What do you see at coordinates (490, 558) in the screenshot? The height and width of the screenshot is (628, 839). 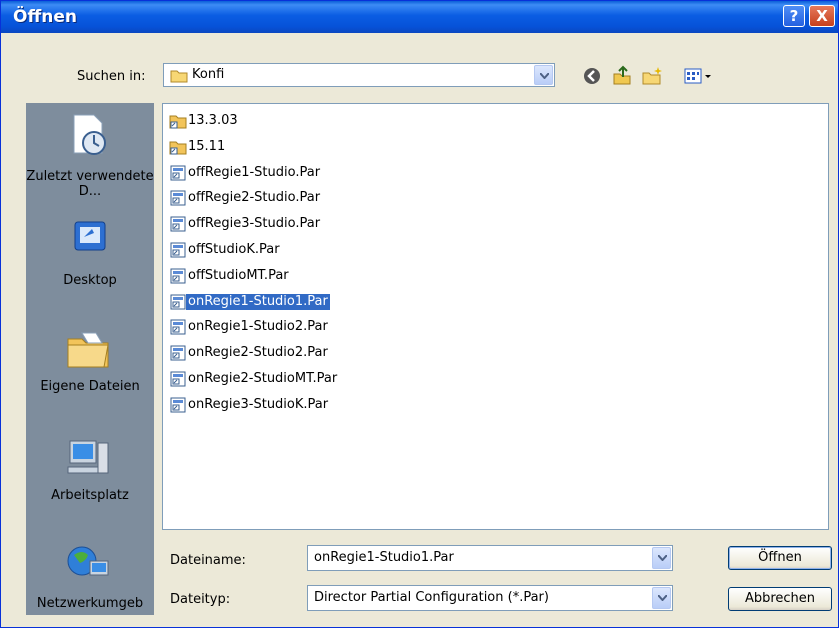 I see `filename-field: onRegie1-Studio1.Par` at bounding box center [490, 558].